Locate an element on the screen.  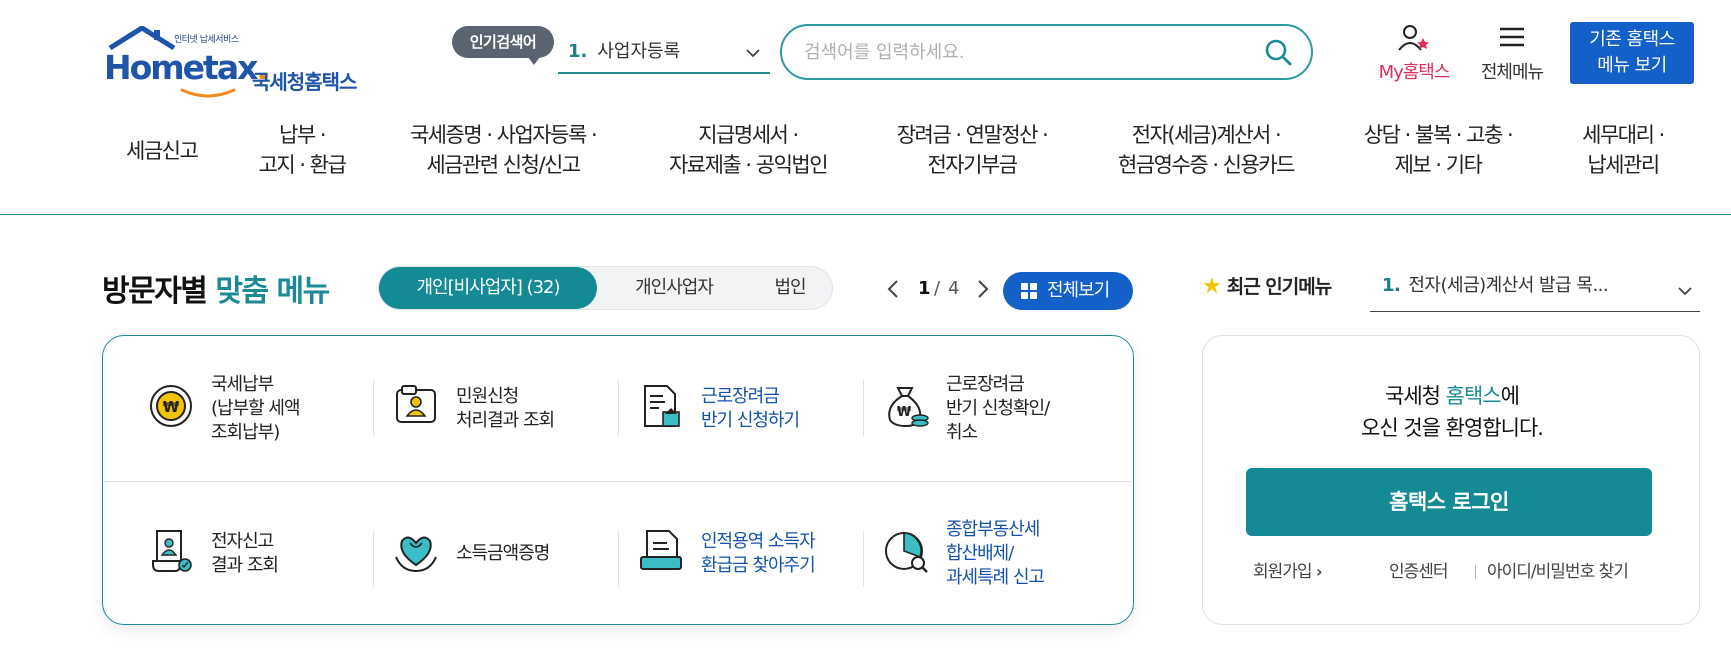
menu-item-petition-result: 민원신청 처리결과 조회 is located at coordinates (472, 408).